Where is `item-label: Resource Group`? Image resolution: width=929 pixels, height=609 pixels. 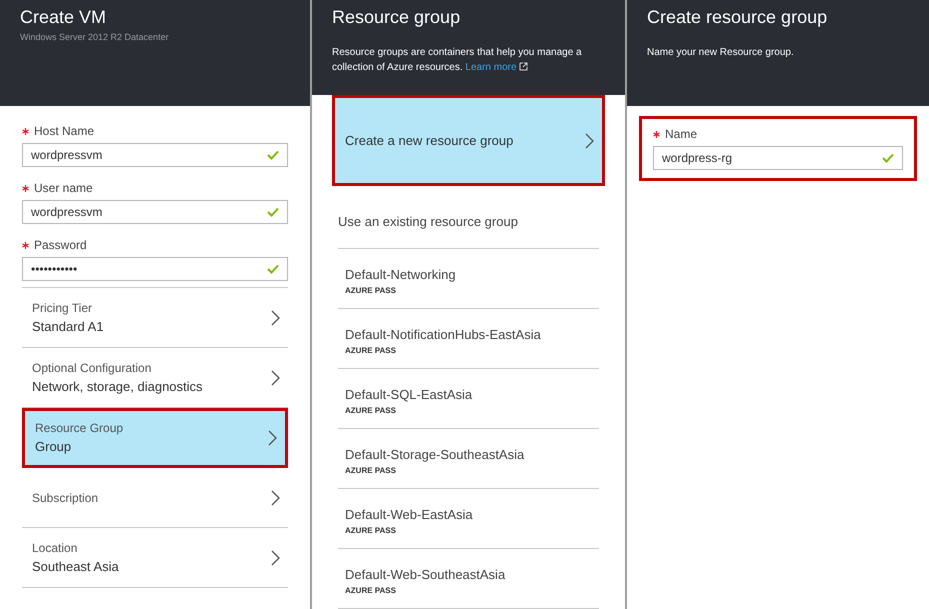
item-label: Resource Group is located at coordinates (79, 429).